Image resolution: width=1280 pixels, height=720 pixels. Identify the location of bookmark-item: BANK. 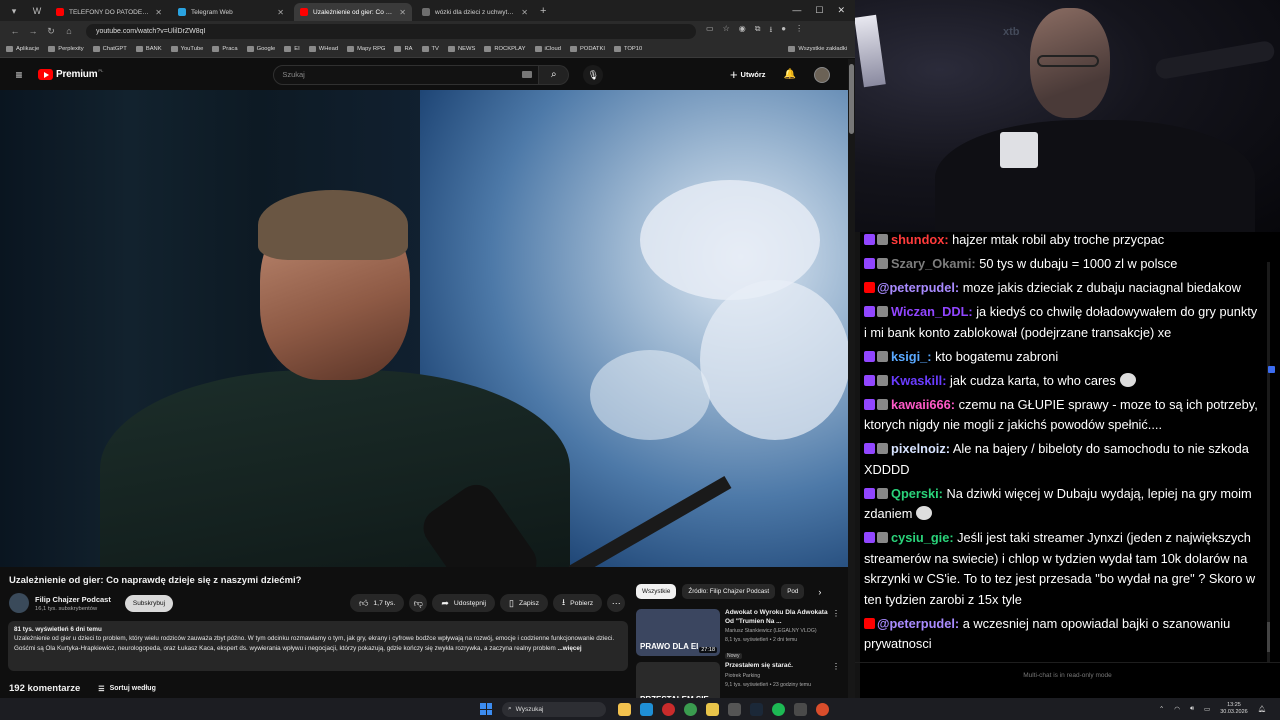
(148, 49).